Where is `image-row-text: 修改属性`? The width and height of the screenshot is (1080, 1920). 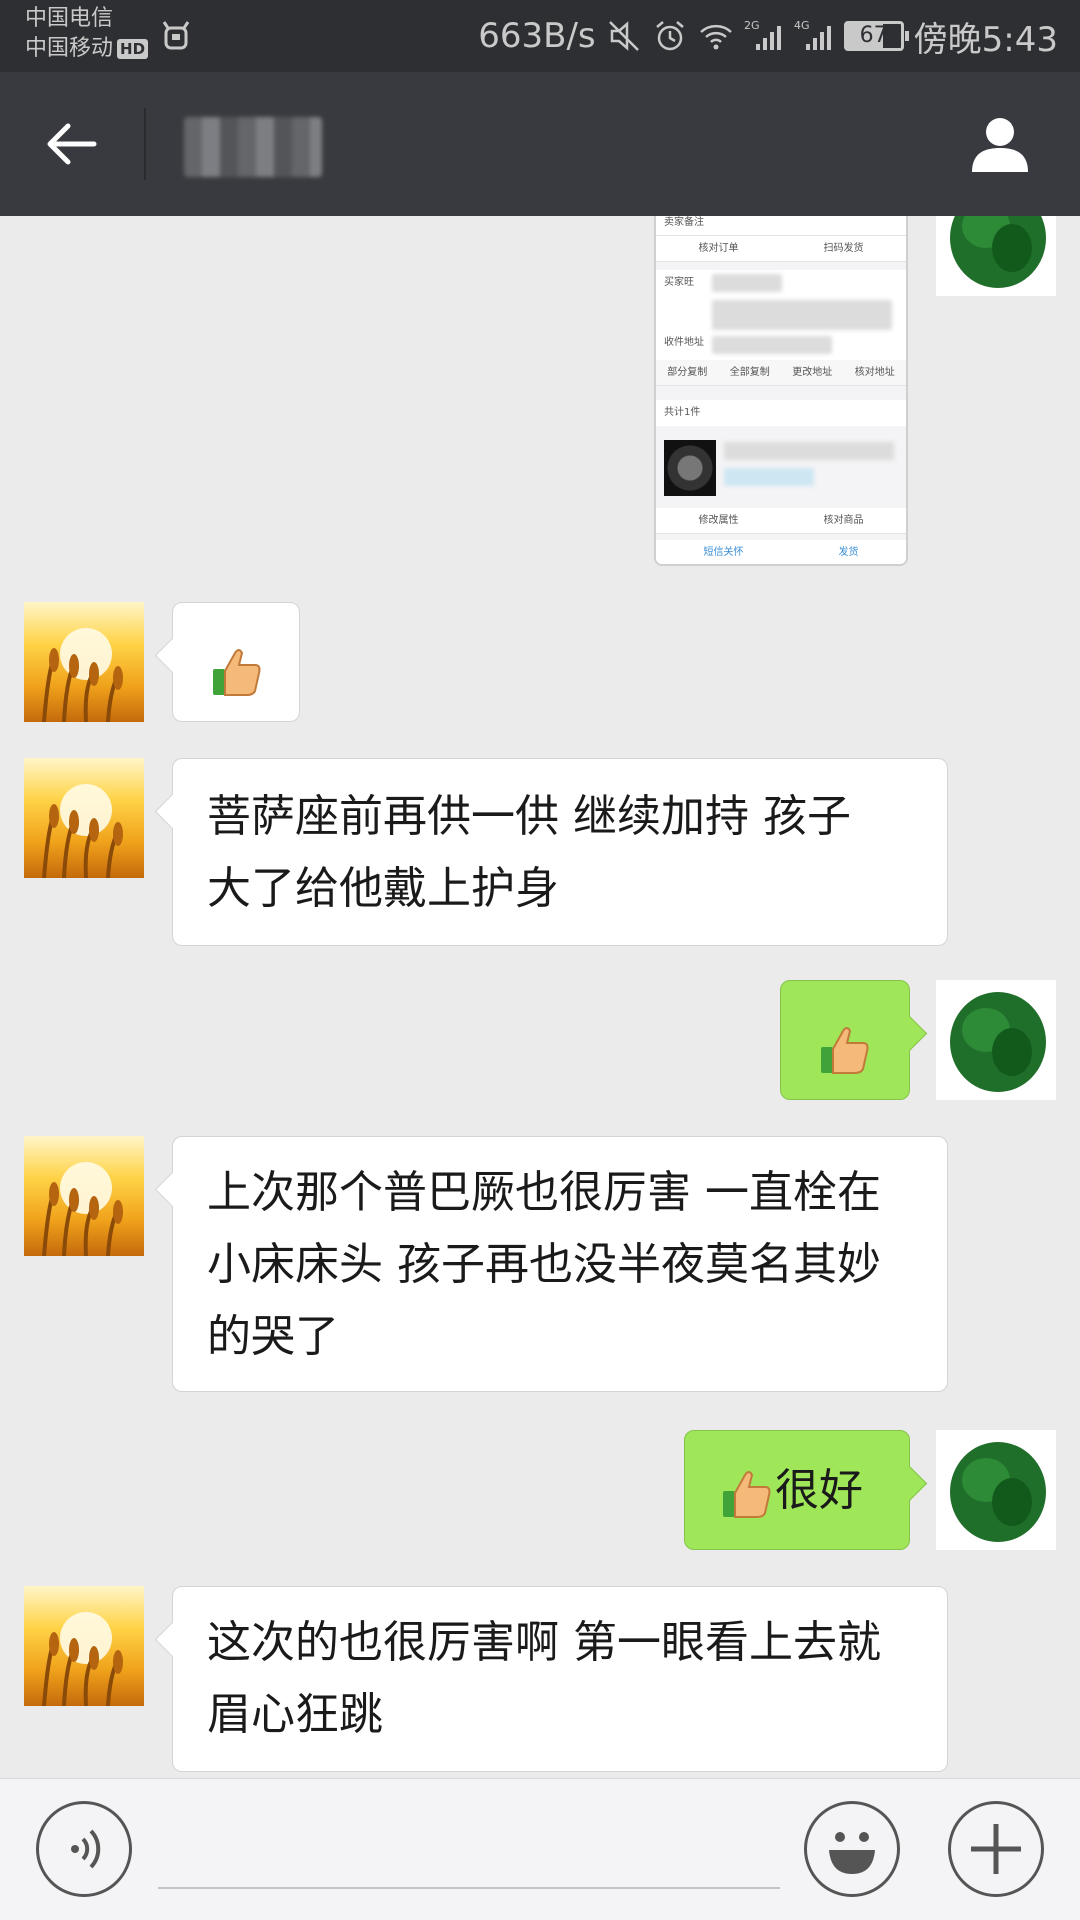 image-row-text: 修改属性 is located at coordinates (718, 520).